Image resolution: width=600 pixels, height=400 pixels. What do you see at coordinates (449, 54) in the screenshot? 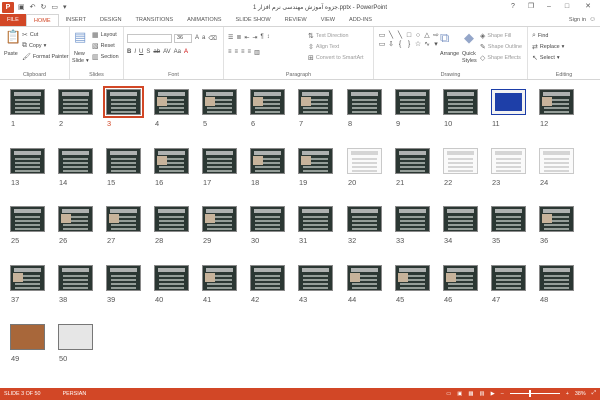
I see `arrange-button: Arrange` at bounding box center [449, 54].